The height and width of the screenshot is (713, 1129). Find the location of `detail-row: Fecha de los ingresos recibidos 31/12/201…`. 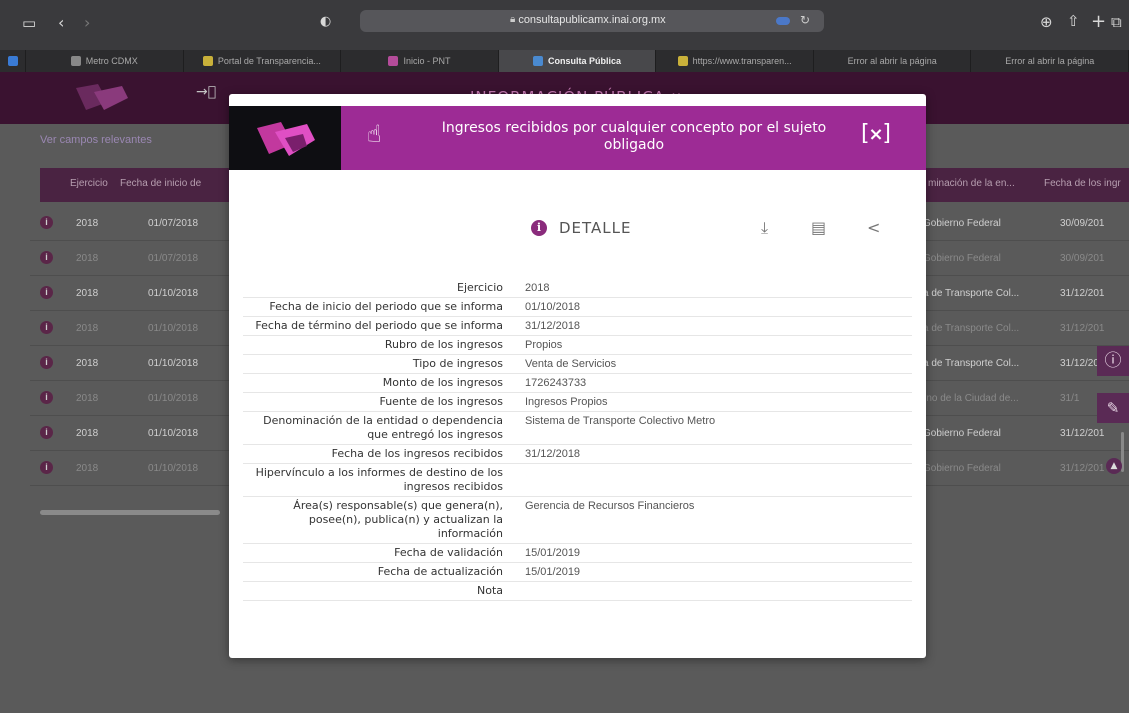

detail-row: Fecha de los ingresos recibidos 31/12/201… is located at coordinates (577, 454).